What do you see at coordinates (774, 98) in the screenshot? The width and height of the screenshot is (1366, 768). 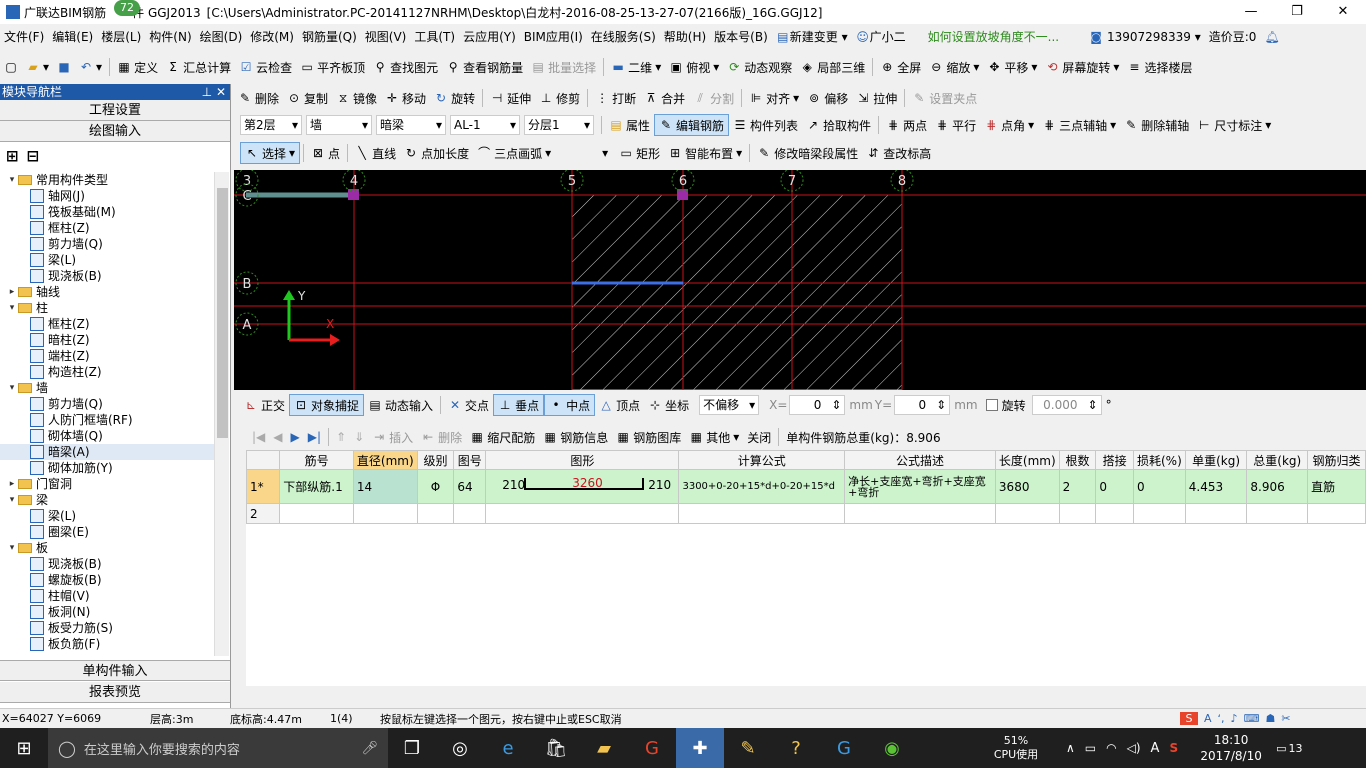 I see `align-dropdown: ⊫ 对齐 ▾` at bounding box center [774, 98].